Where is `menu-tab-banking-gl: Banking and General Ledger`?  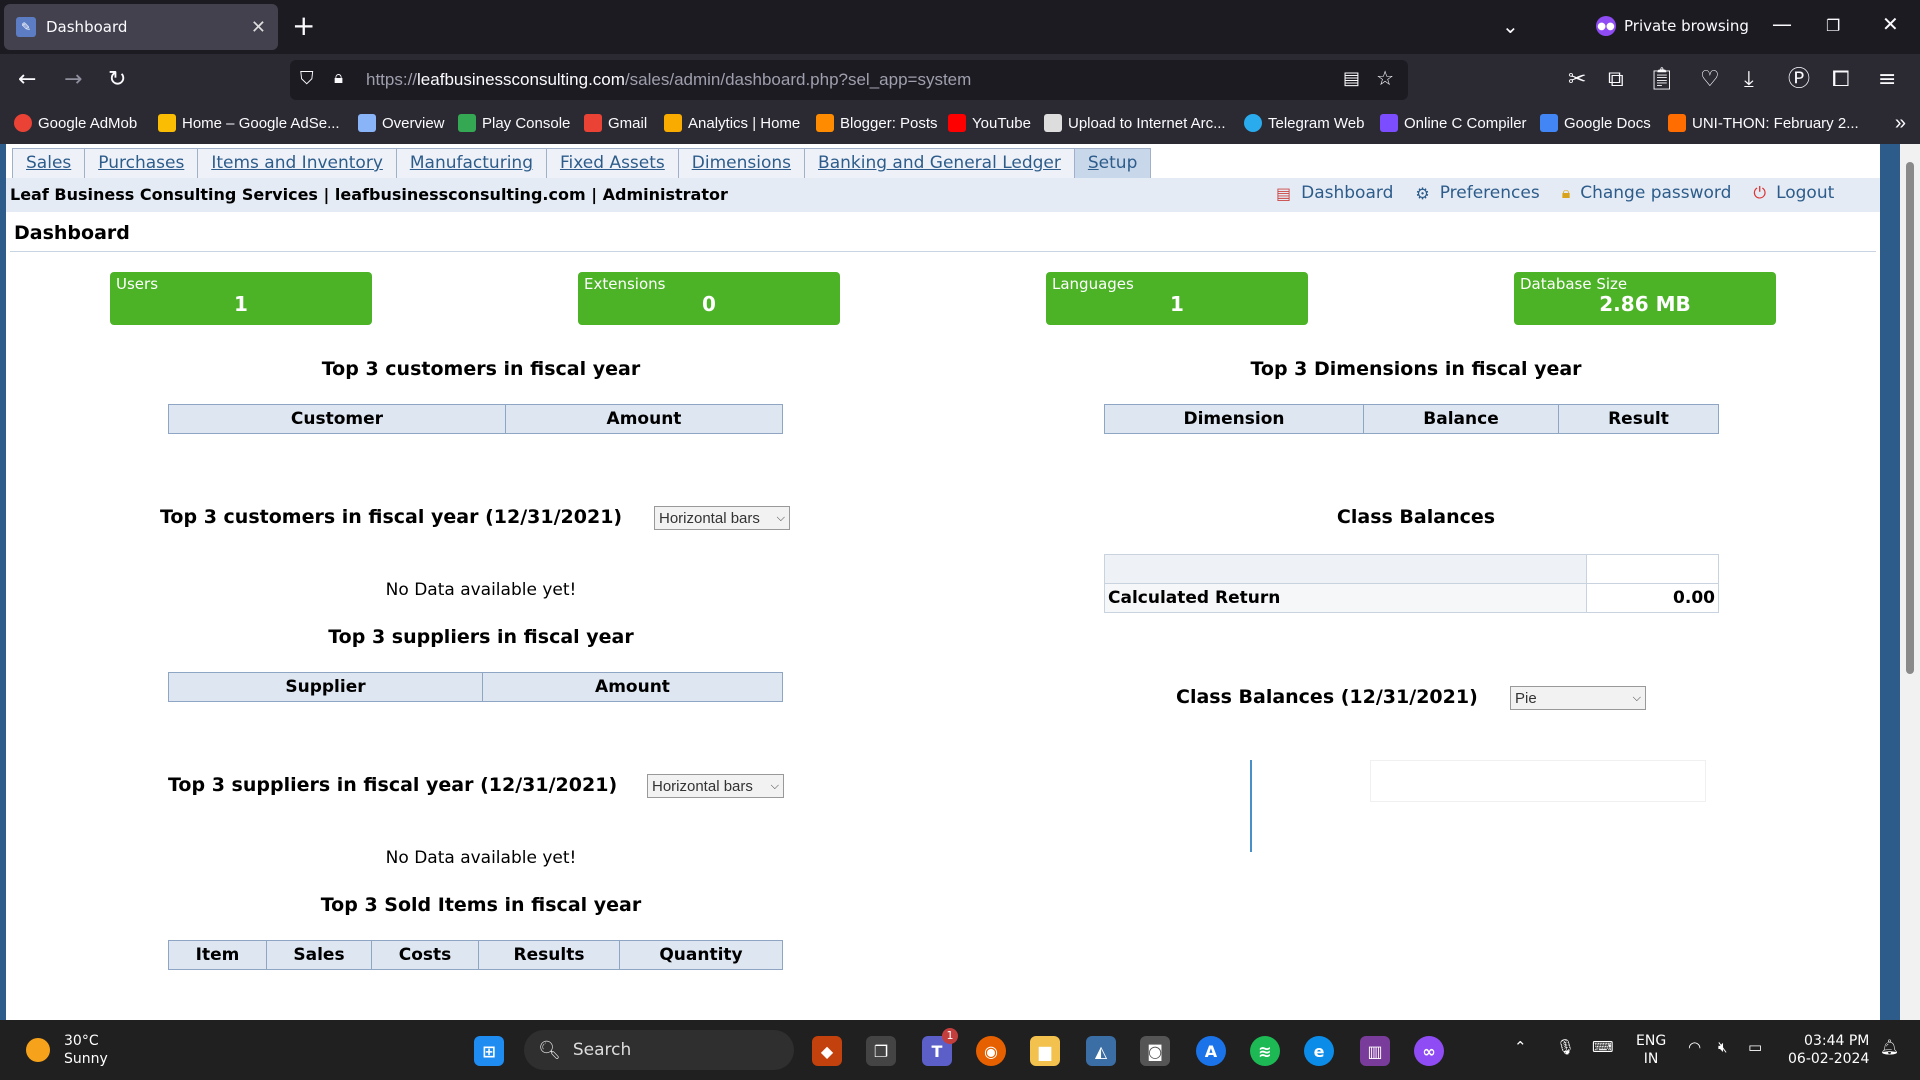 menu-tab-banking-gl: Banking and General Ledger is located at coordinates (939, 163).